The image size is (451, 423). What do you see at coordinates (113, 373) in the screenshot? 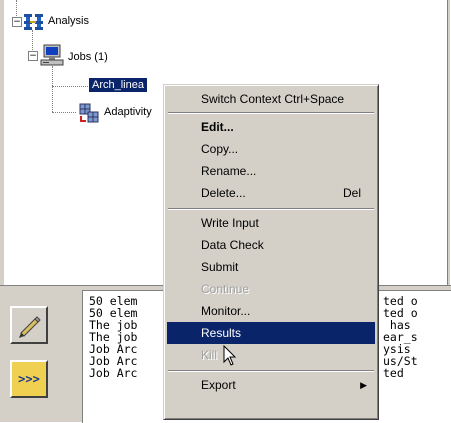
I see `log-line: Job Arc` at bounding box center [113, 373].